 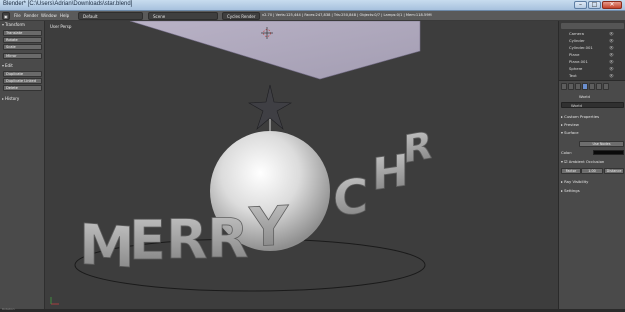 What do you see at coordinates (22, 56) in the screenshot?
I see `mirror-button: Mirror` at bounding box center [22, 56].